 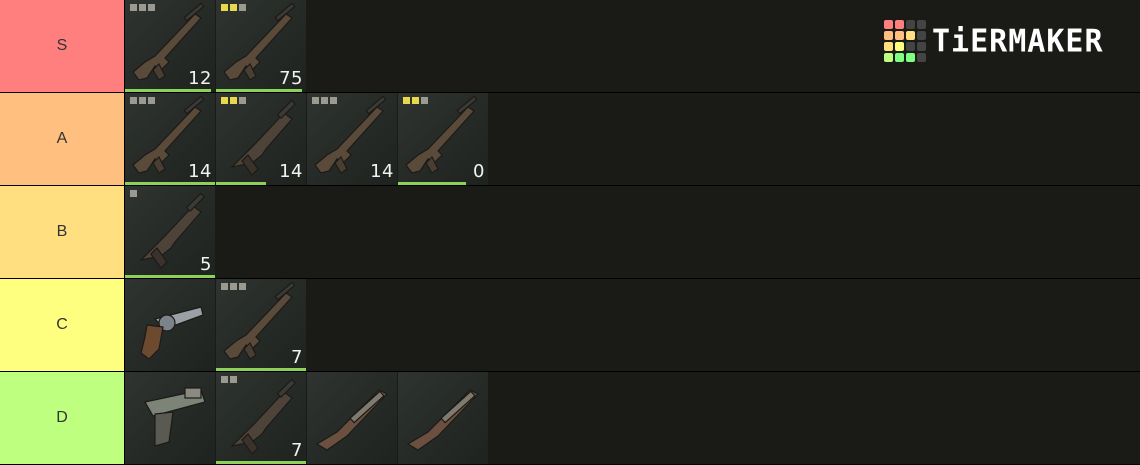 I want to click on logo-grid-icon, so click(x=905, y=41).